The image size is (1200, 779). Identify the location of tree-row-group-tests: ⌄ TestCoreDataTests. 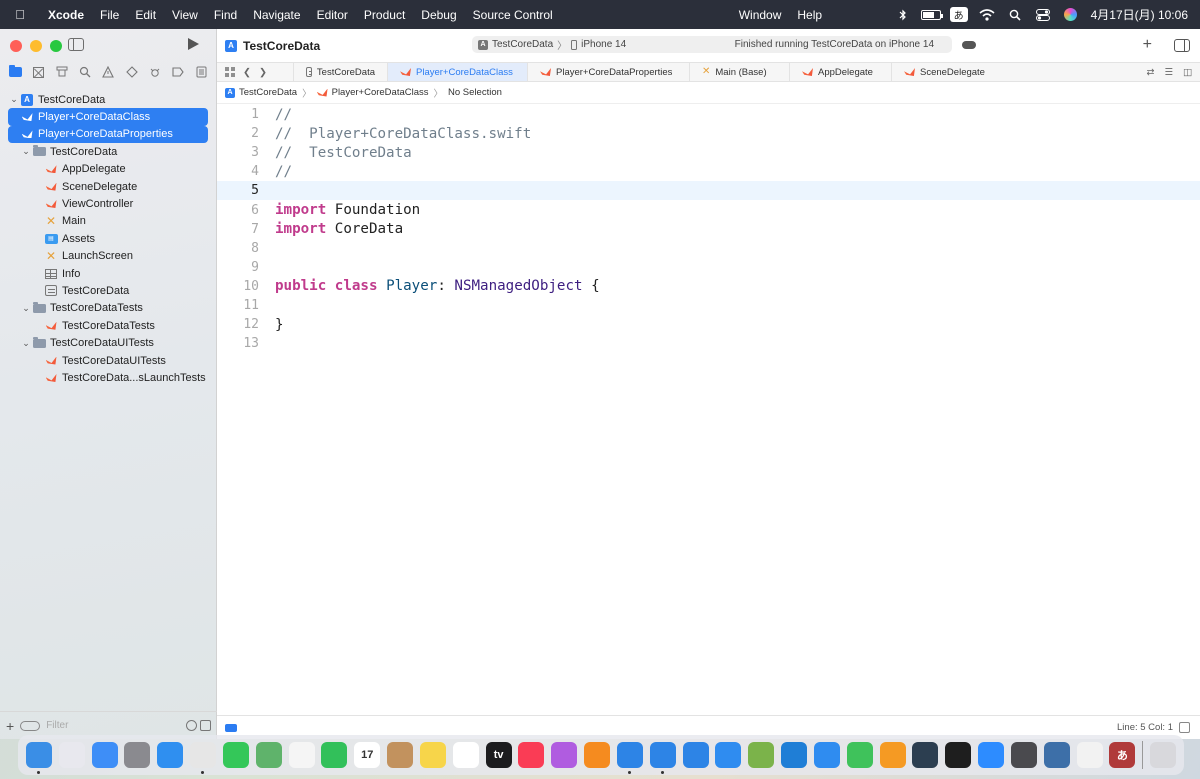
(108, 308).